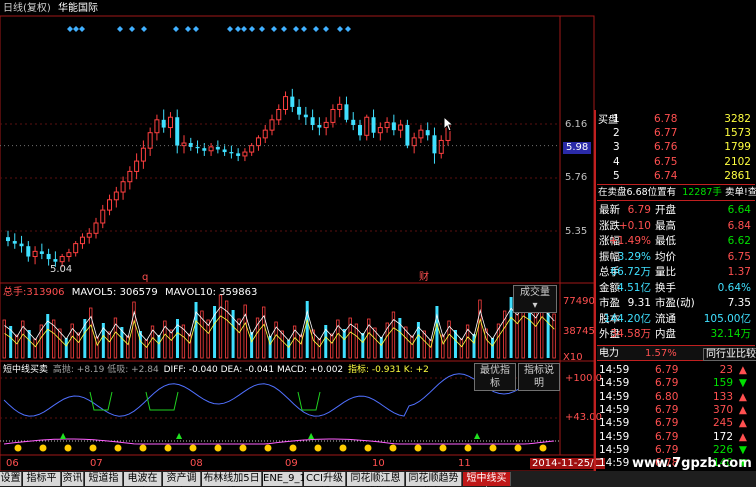 The width and height of the screenshot is (756, 487). Describe the element at coordinates (11, 479) in the screenshot. I see `indicator-tab: 设置` at that location.